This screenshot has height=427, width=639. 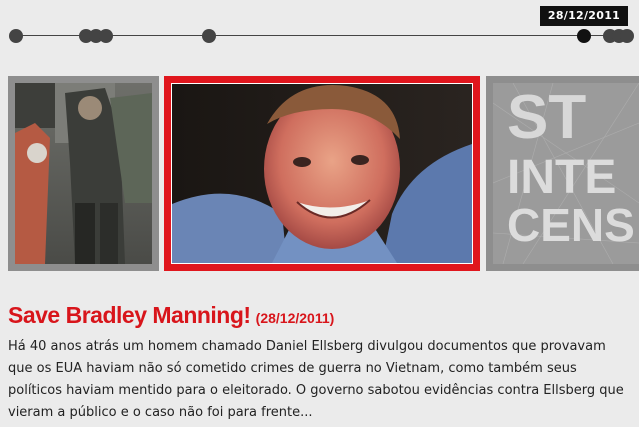 I want to click on timeline: 28/12/2011, so click(x=319, y=30).